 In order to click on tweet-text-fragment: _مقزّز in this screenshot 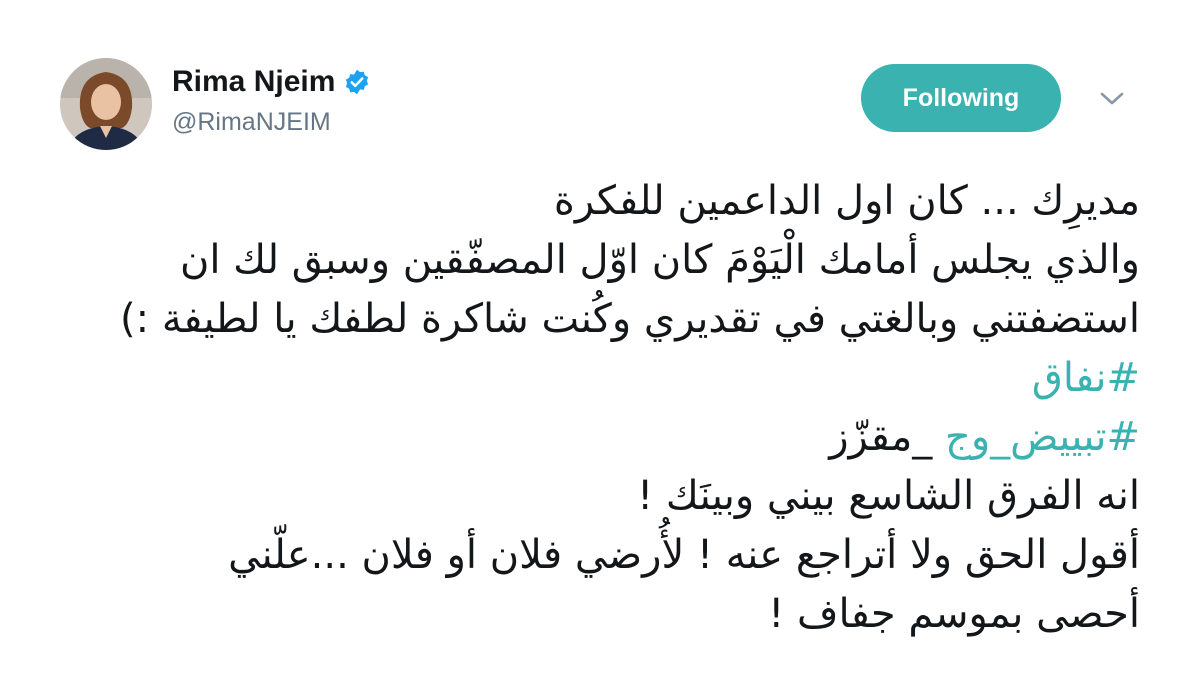, I will do `click(887, 437)`.